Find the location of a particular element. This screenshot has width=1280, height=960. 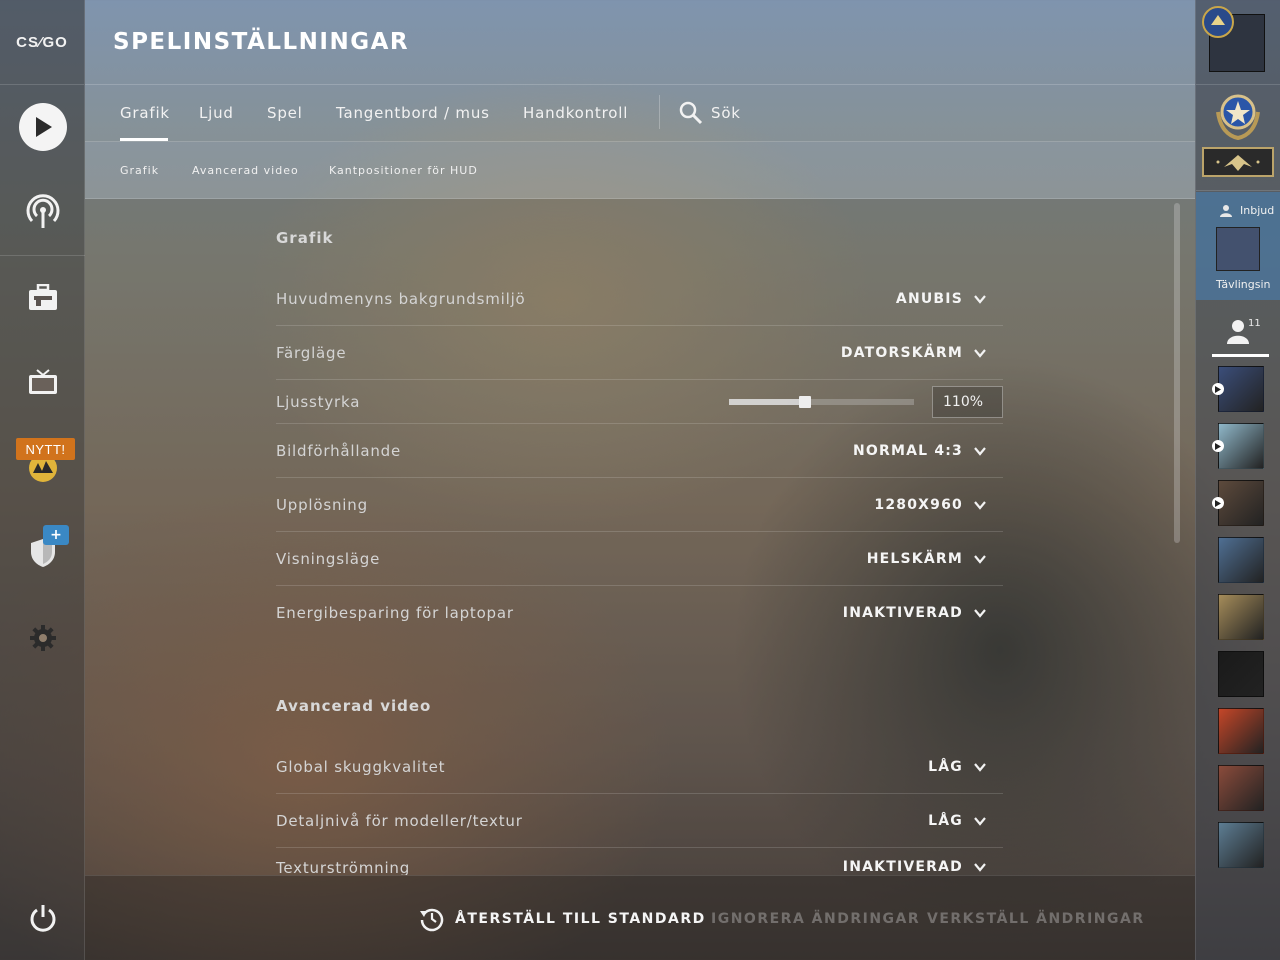

laptop-power-saving-dropdown: INAKTIVERAD is located at coordinates (923, 613).